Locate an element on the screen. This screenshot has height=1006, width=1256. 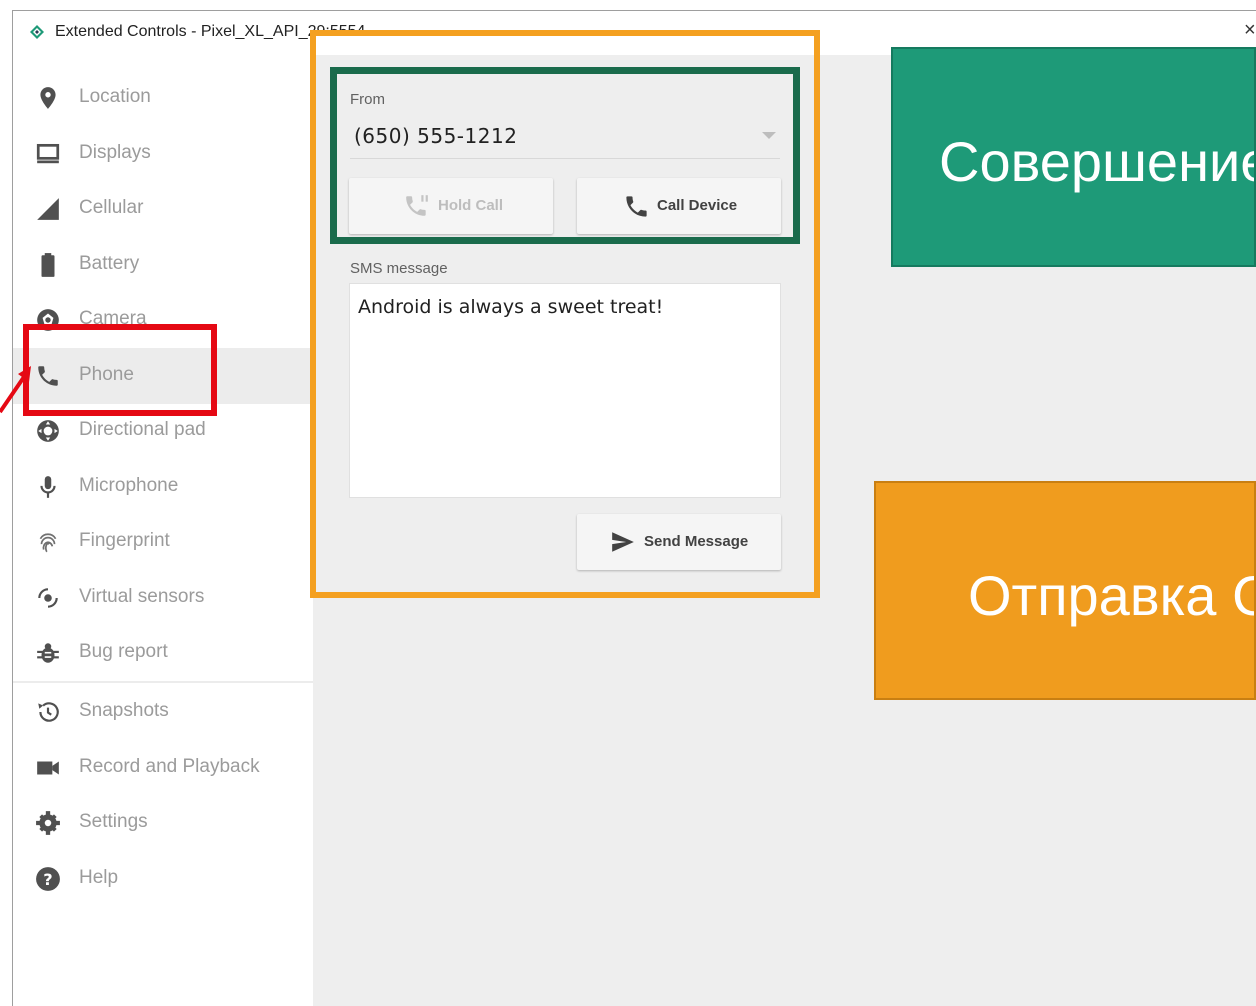
call-callout-box: Совершение вызова is located at coordinates (1073, 157).